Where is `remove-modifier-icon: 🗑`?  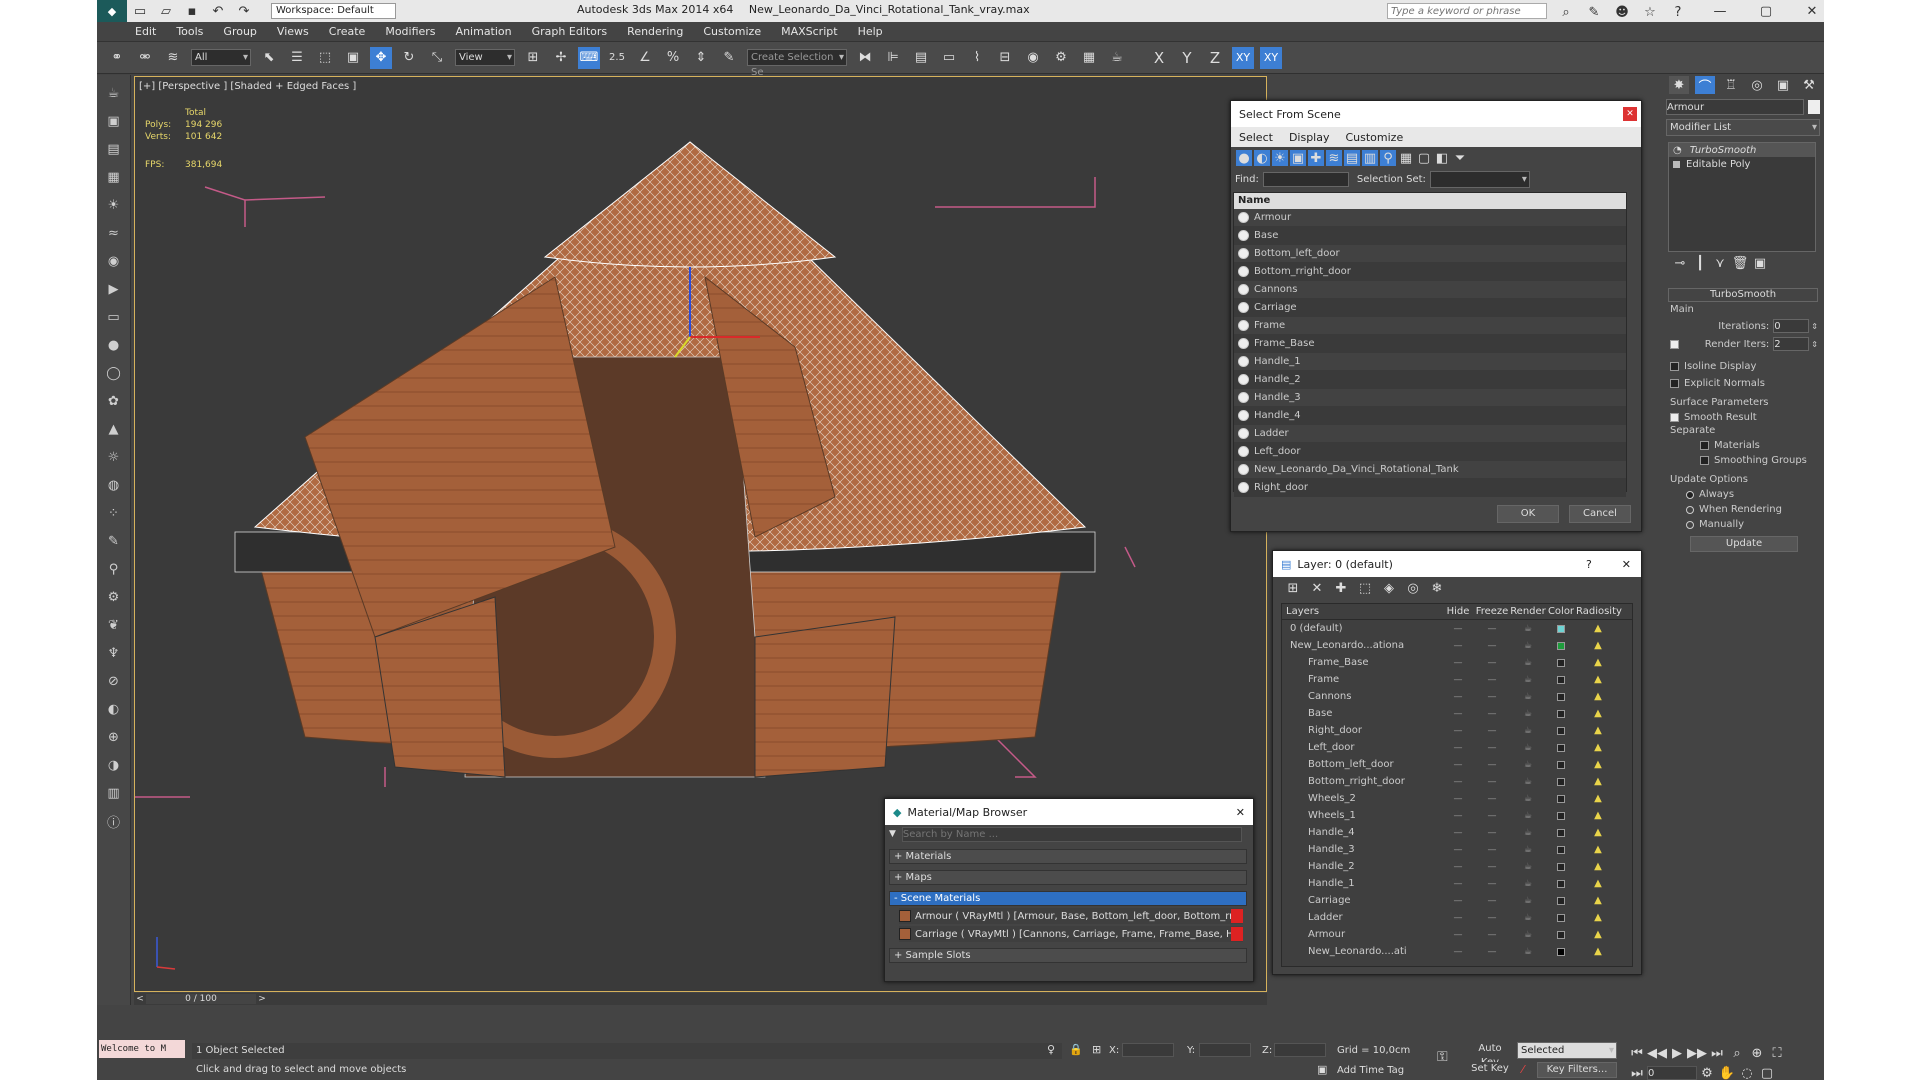
remove-modifier-icon: 🗑 is located at coordinates (1740, 263).